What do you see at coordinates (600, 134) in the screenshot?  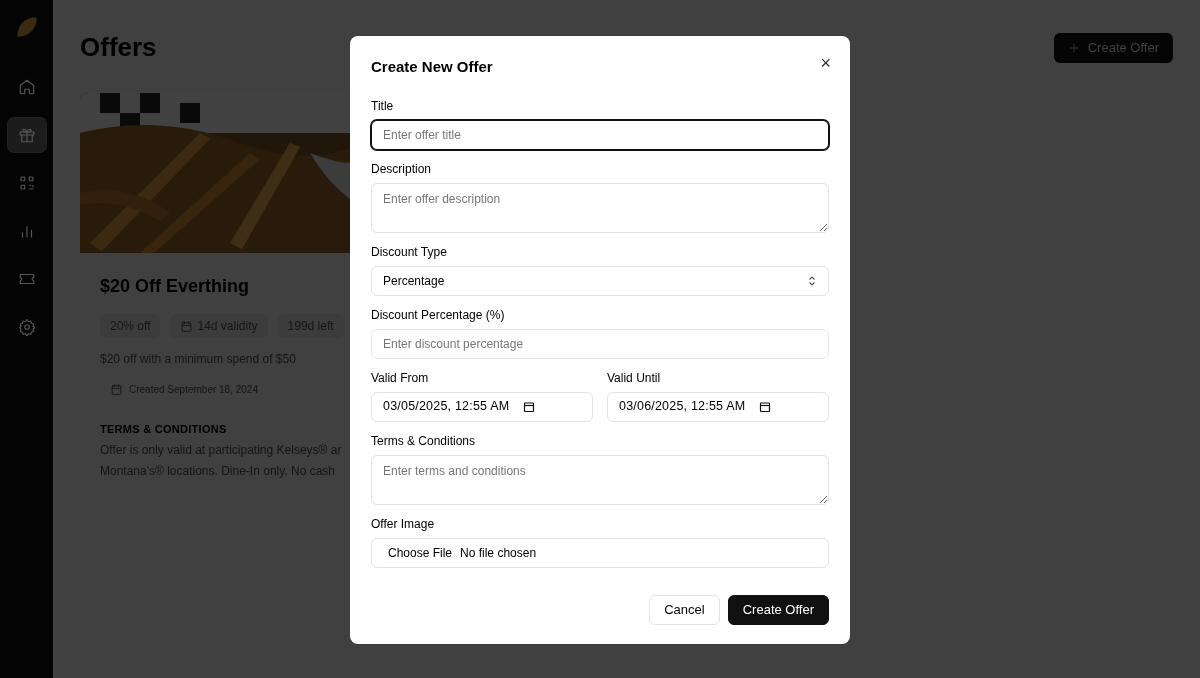 I see `input-field: Enter offer title` at bounding box center [600, 134].